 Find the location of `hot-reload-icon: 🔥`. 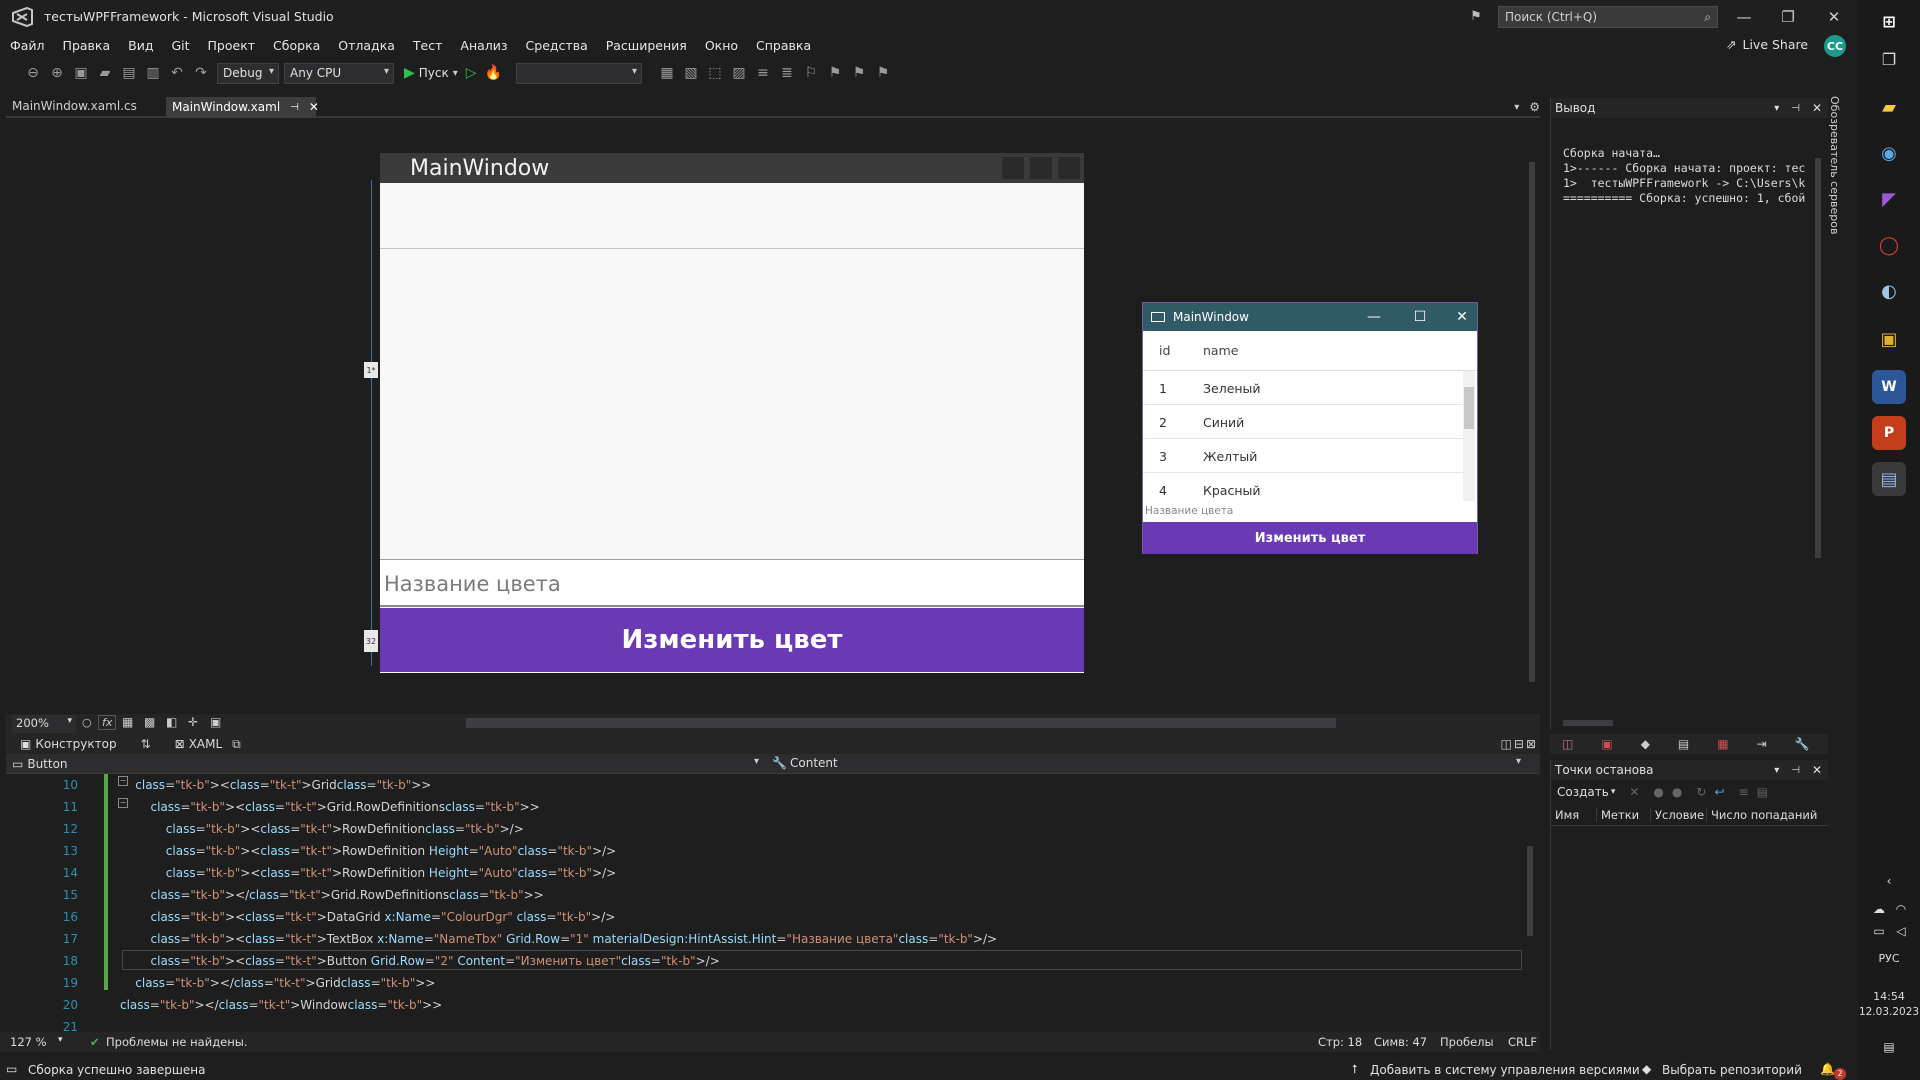

hot-reload-icon: 🔥 is located at coordinates (493, 73).